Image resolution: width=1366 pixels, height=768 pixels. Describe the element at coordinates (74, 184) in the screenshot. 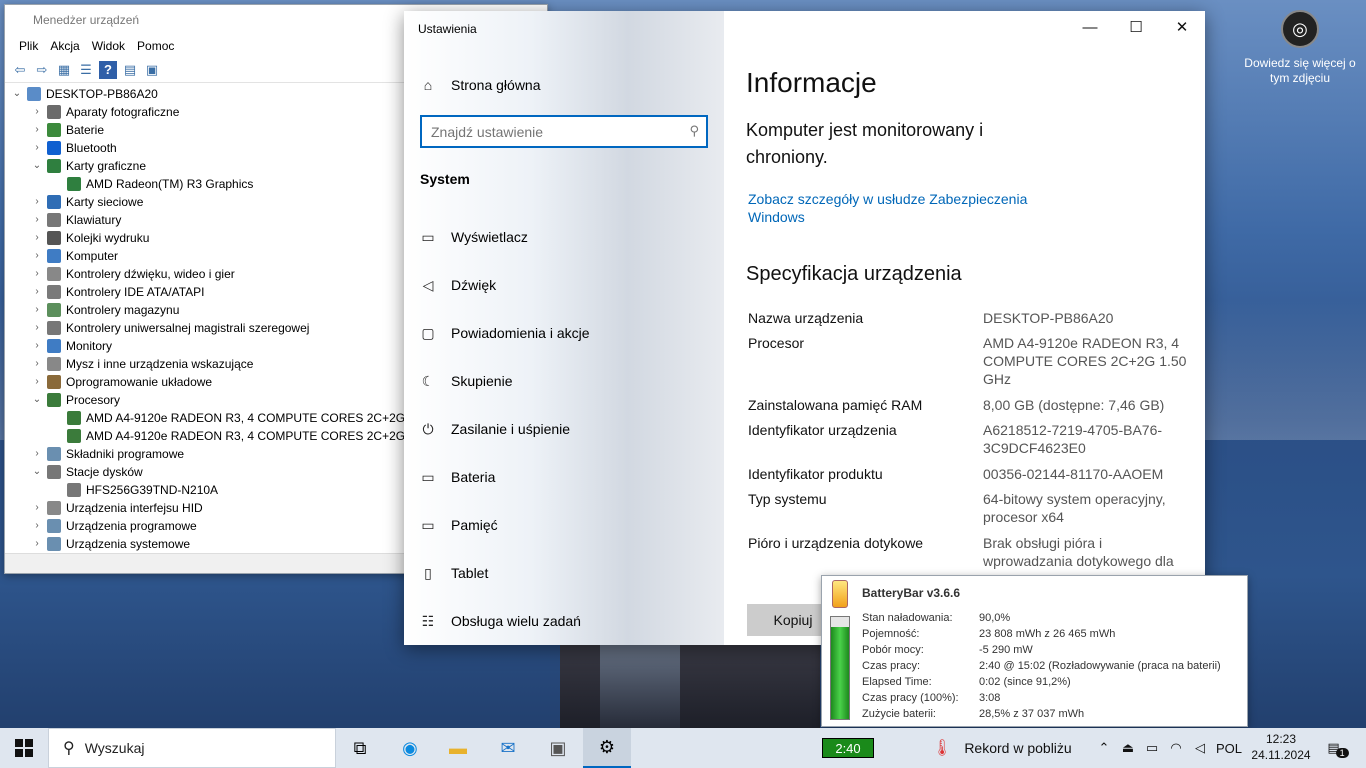

I see `display-adapter-icon` at that location.